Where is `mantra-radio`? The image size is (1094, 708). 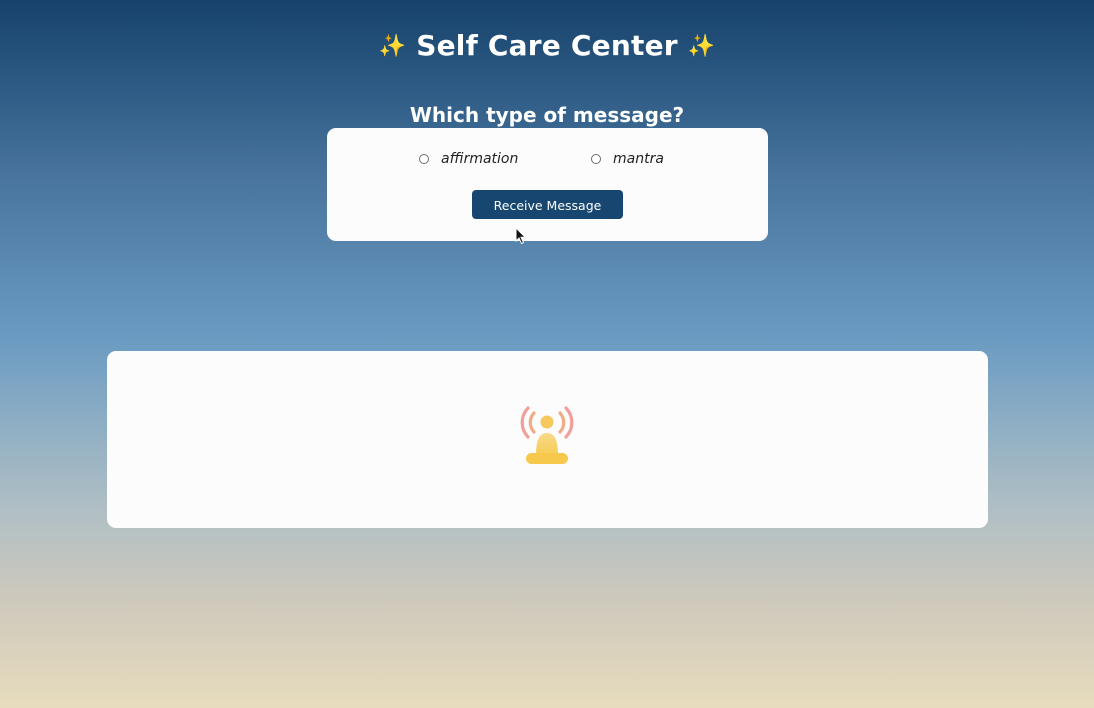 mantra-radio is located at coordinates (596, 159).